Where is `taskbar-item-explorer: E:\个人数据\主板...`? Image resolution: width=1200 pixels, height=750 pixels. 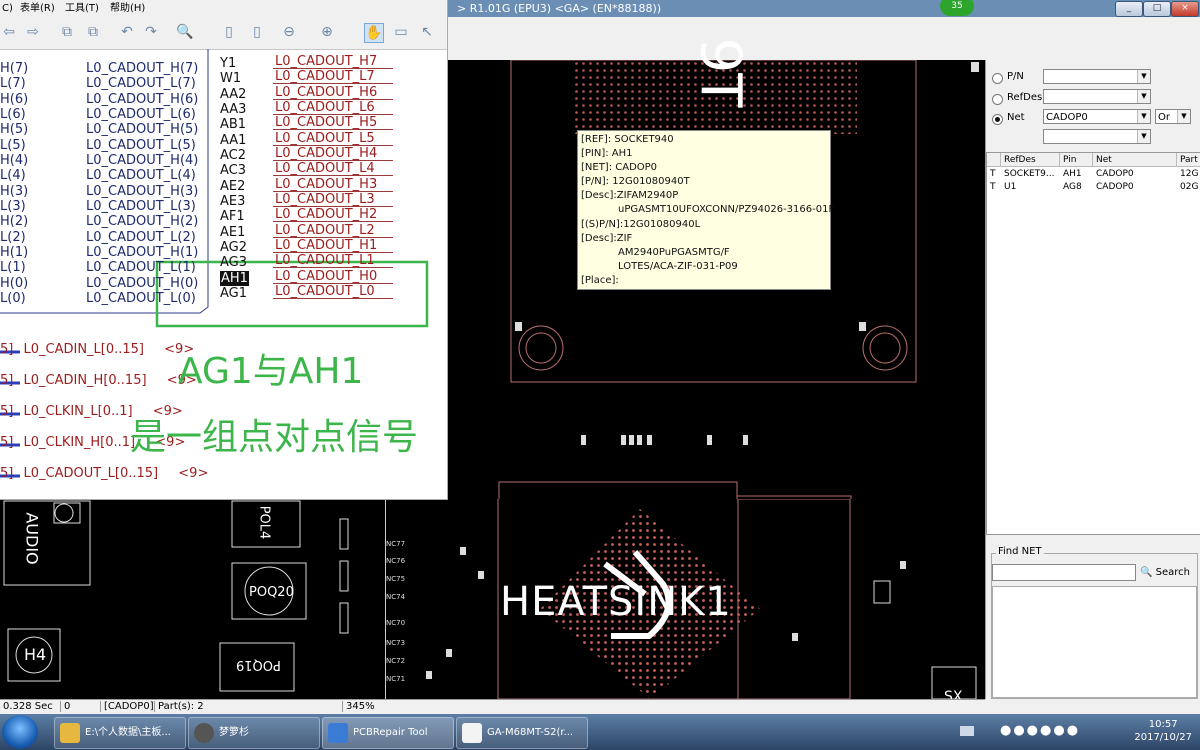
taskbar-item-explorer: E:\个人数据\主板... is located at coordinates (120, 733).